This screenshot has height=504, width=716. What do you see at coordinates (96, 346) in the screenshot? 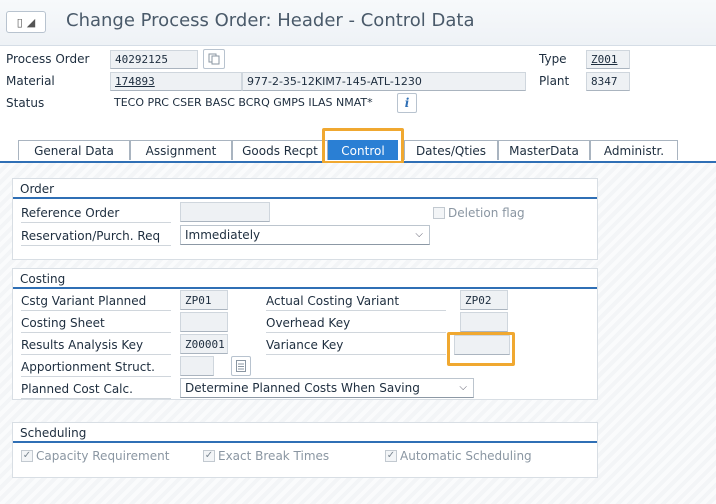
I see `results-analysis-key-label: Results Analysis Key` at bounding box center [96, 346].